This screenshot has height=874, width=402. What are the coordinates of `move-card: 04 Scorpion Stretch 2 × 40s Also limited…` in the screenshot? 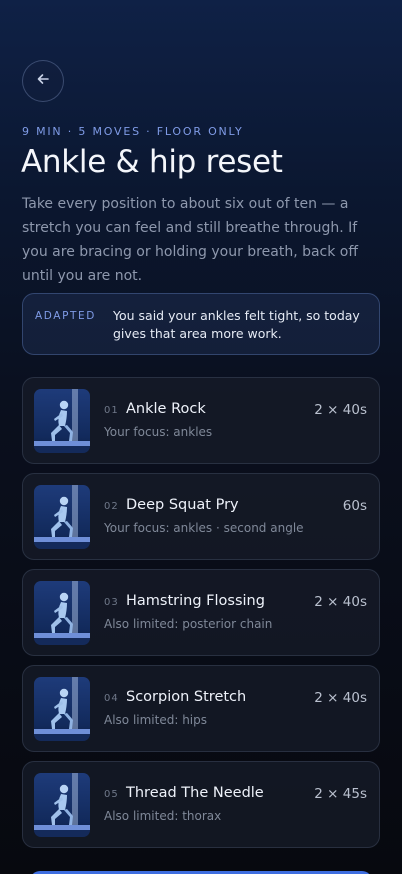 It's located at (201, 708).